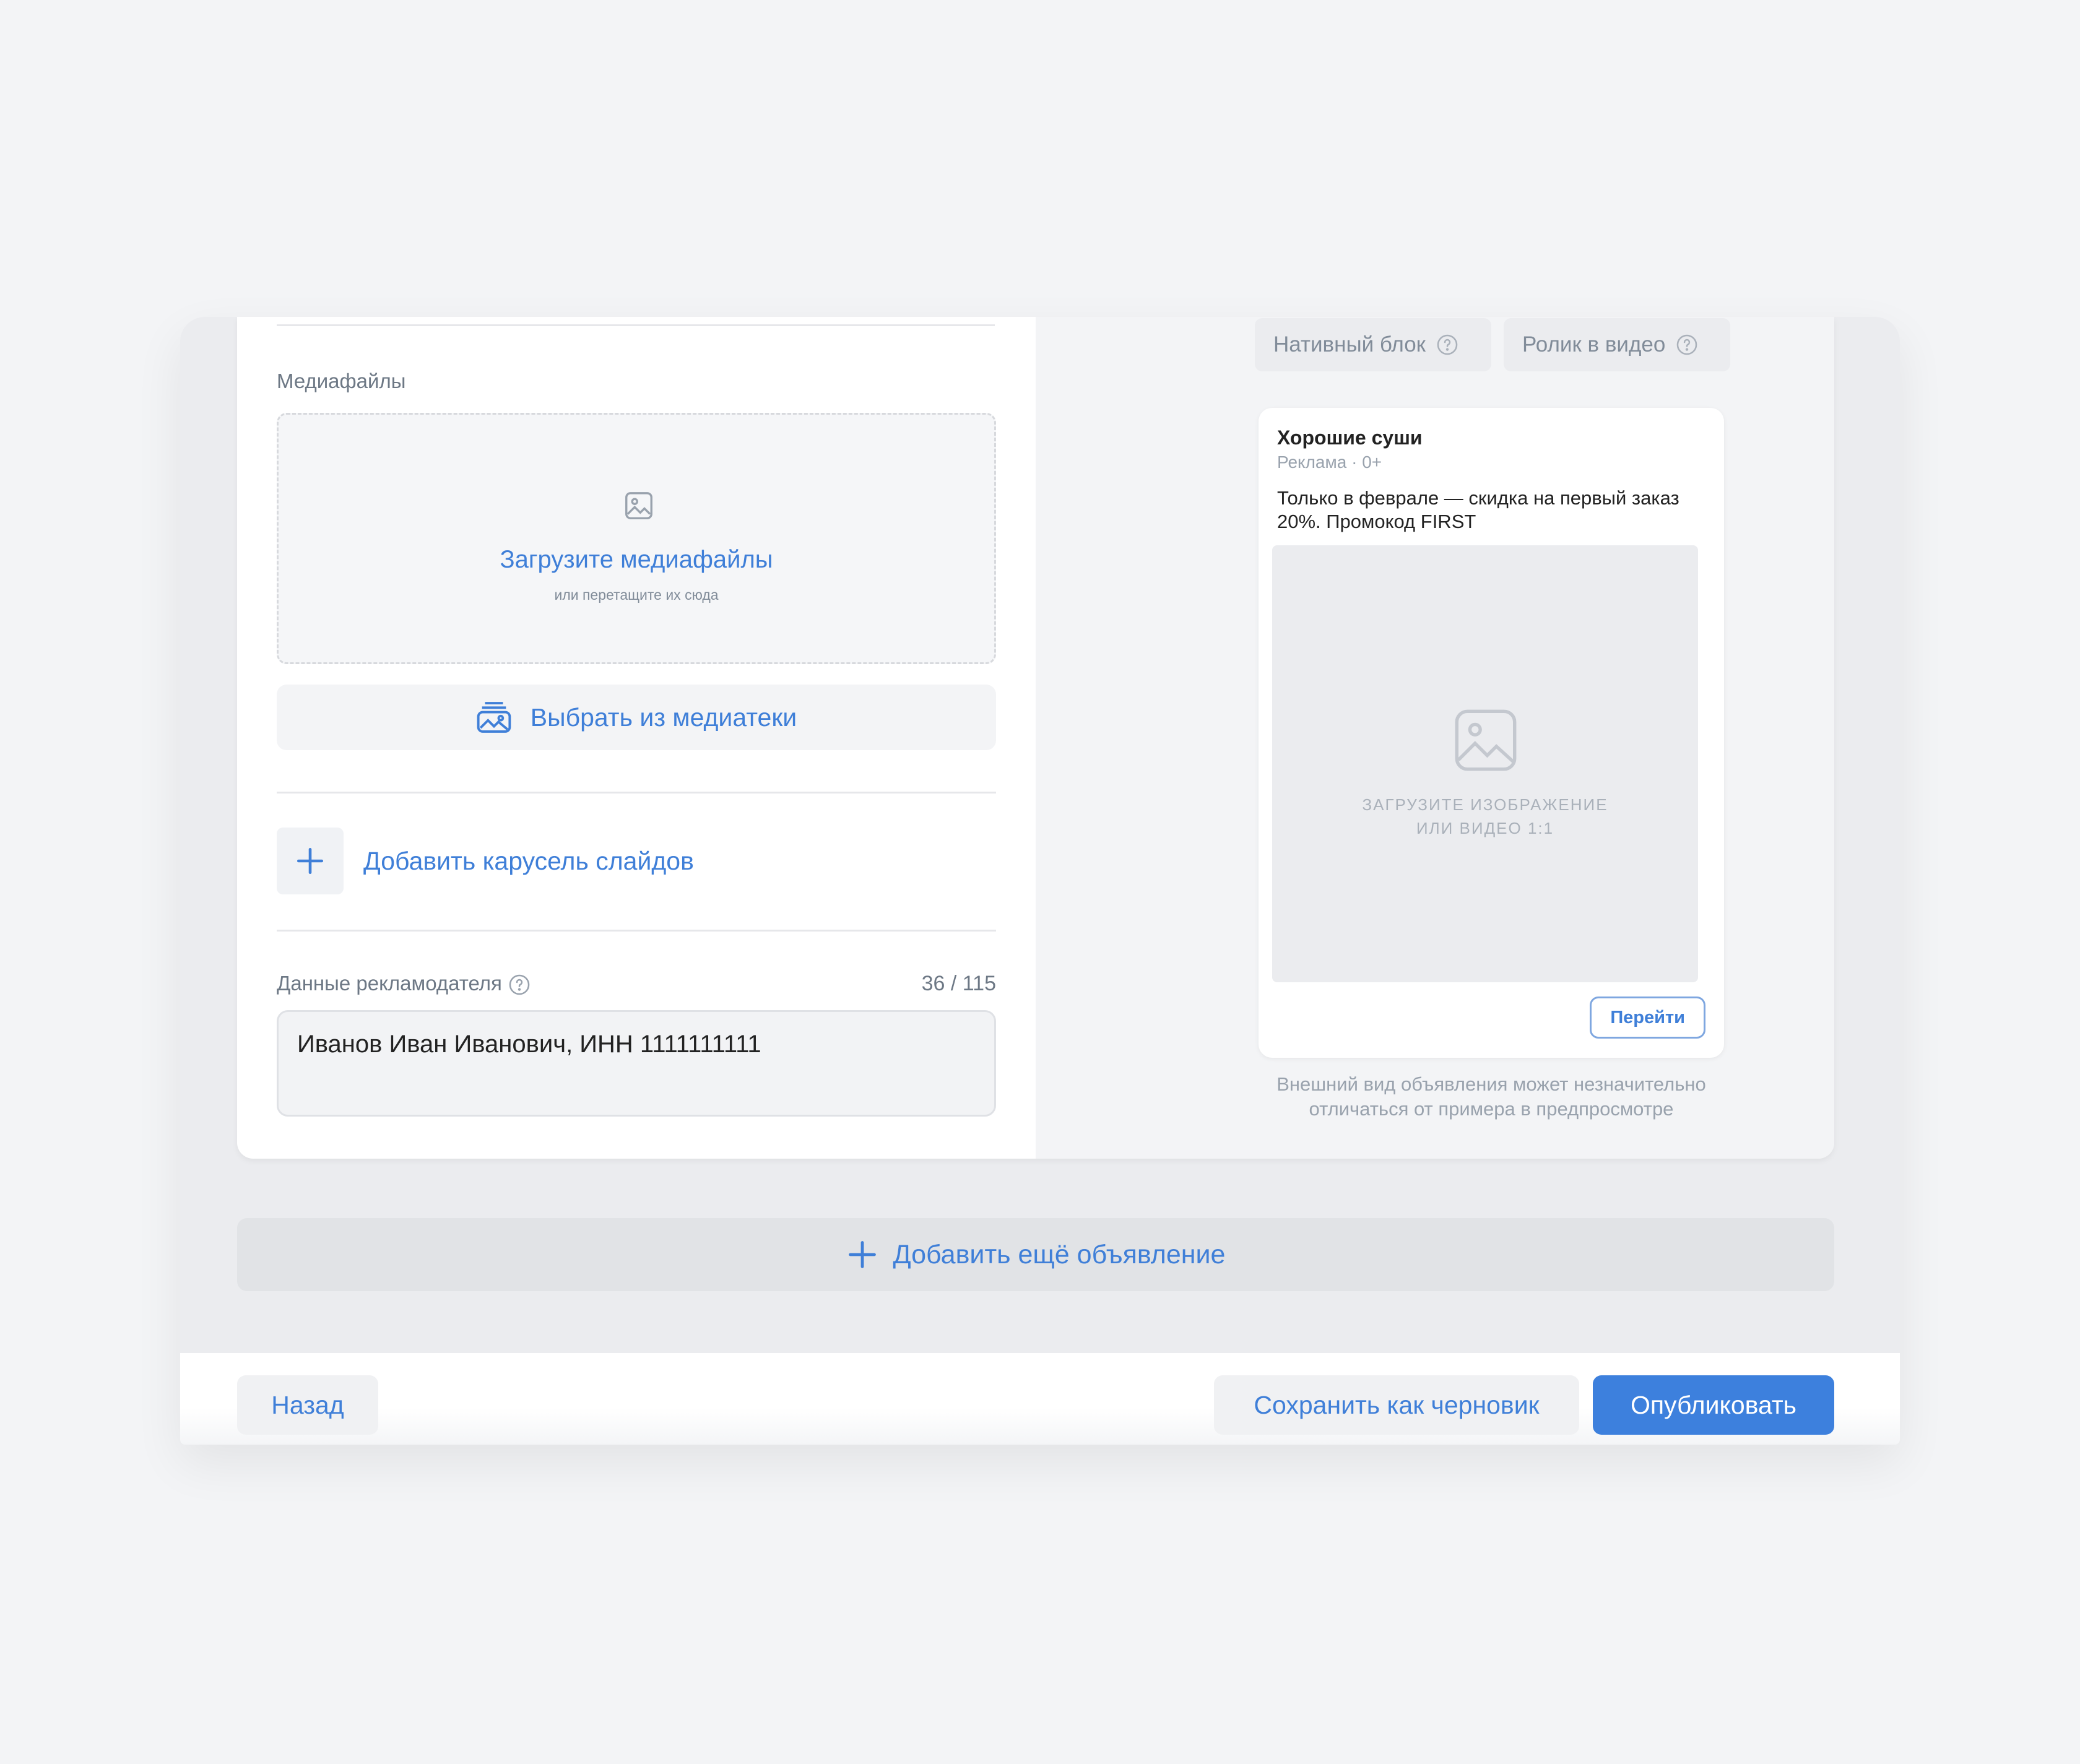 The width and height of the screenshot is (2080, 1764). What do you see at coordinates (1350, 437) in the screenshot?
I see `ad-title: Хорошие суши` at bounding box center [1350, 437].